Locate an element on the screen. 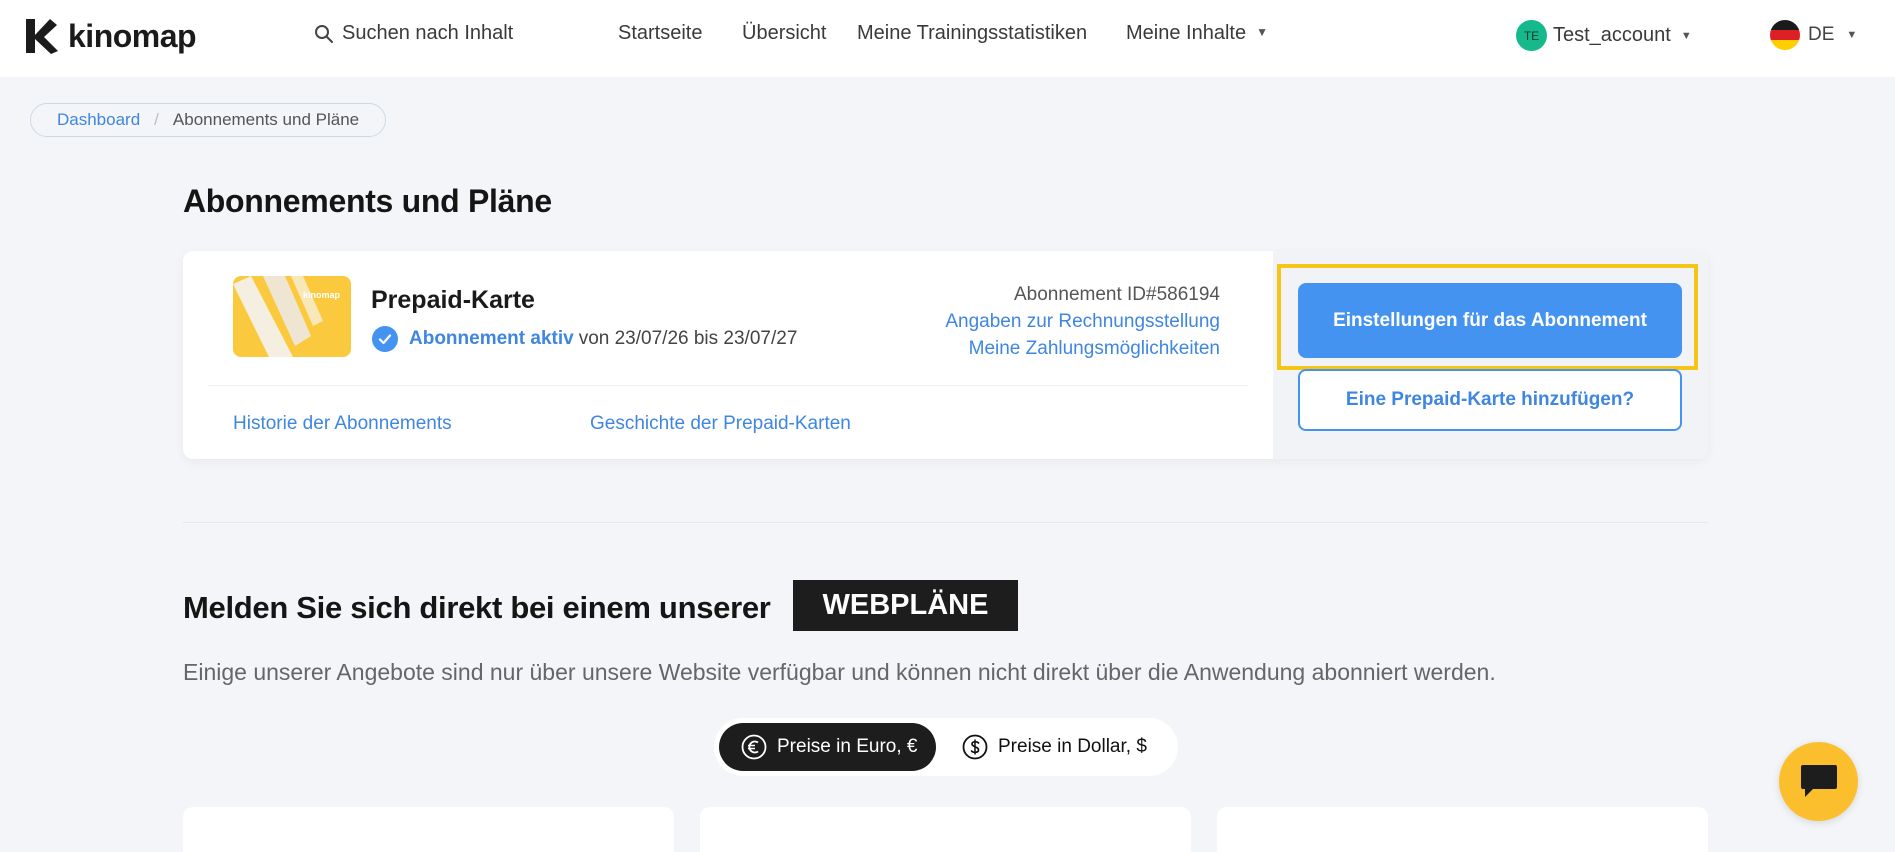 The image size is (1895, 852). status-dates: von 23/07/26 bis 23/07/27 is located at coordinates (688, 338).